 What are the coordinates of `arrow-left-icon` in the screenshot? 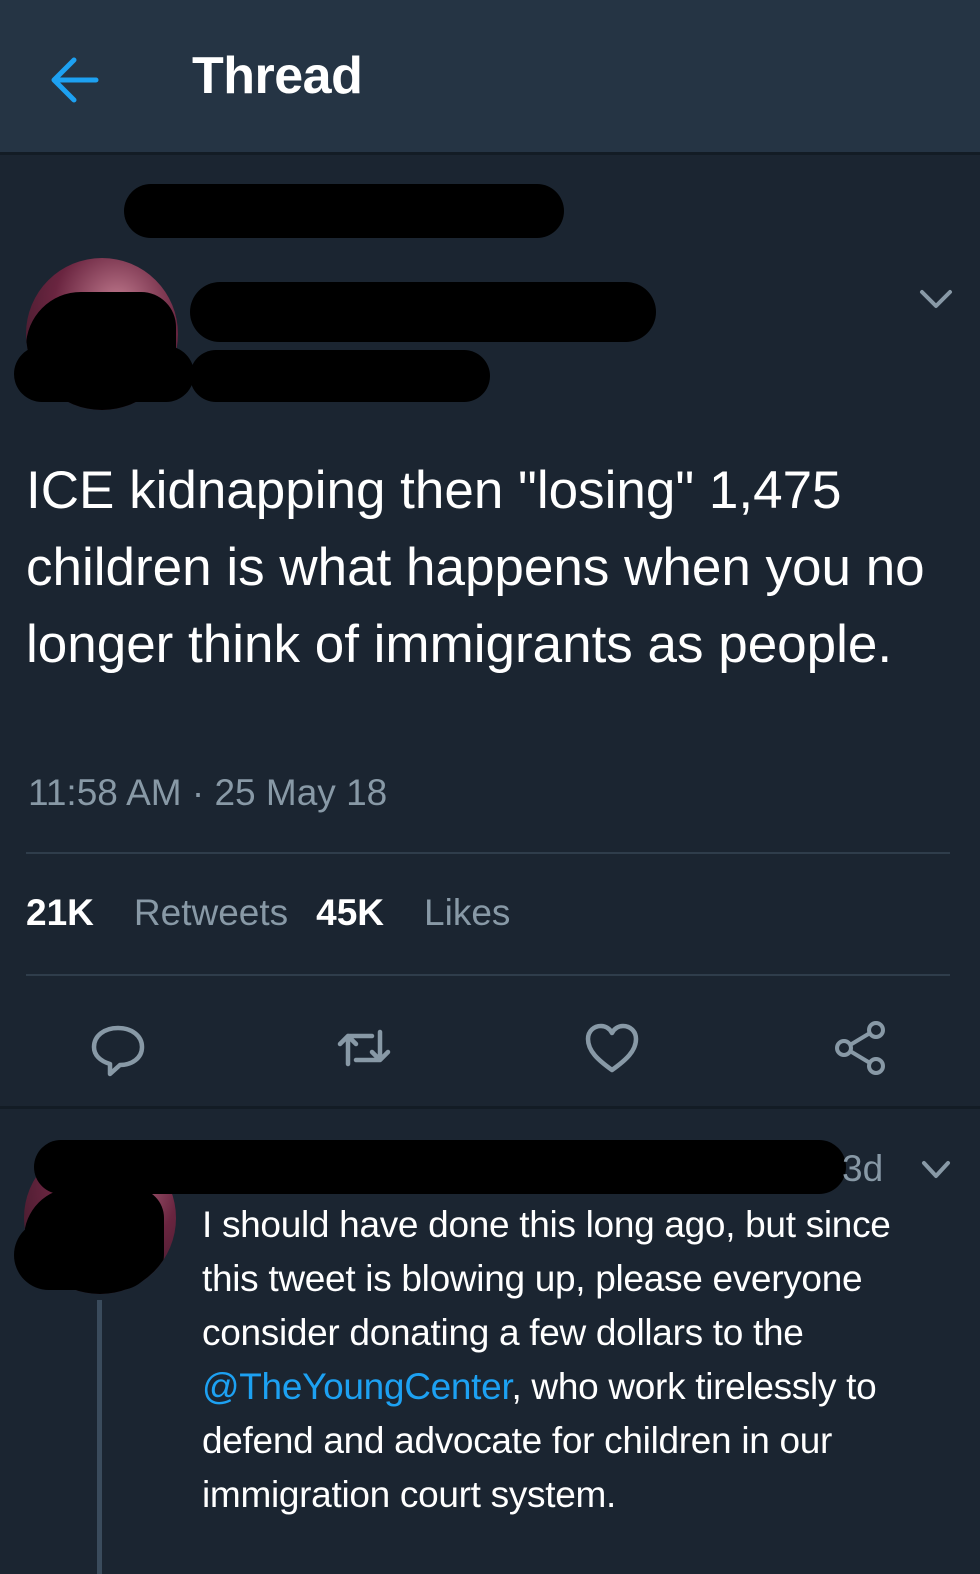 It's located at (75, 80).